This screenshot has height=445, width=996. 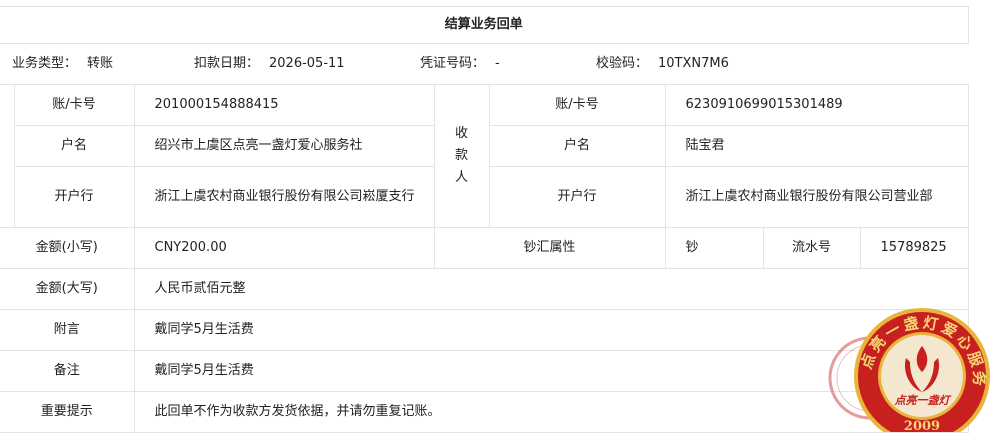 I want to click on payee-side-char: 款, so click(x=461, y=155).